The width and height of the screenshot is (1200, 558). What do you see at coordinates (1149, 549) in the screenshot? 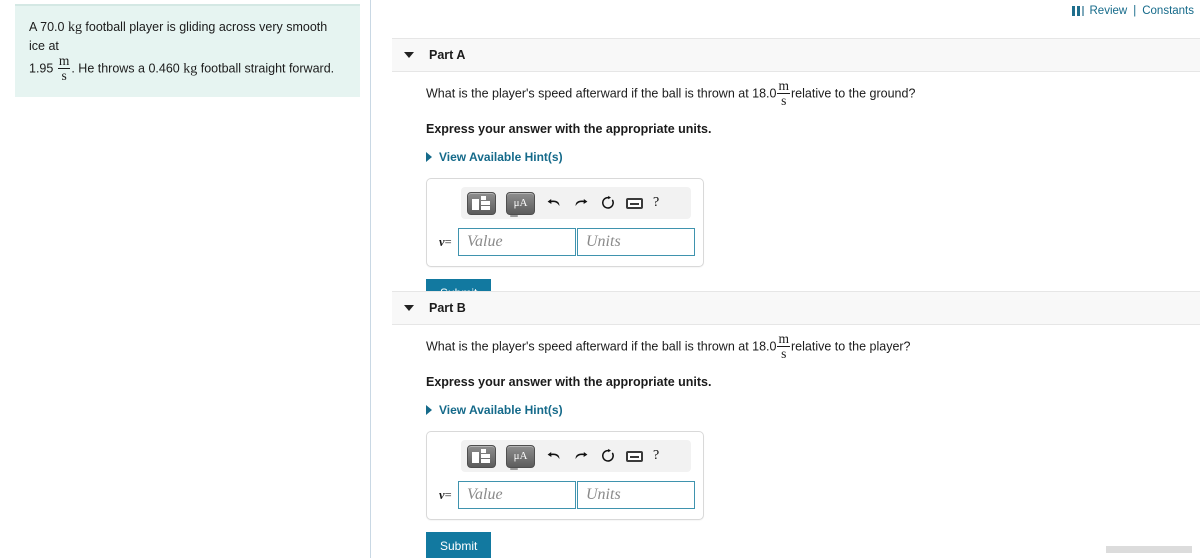
I see `horizontal-scrollbar` at bounding box center [1149, 549].